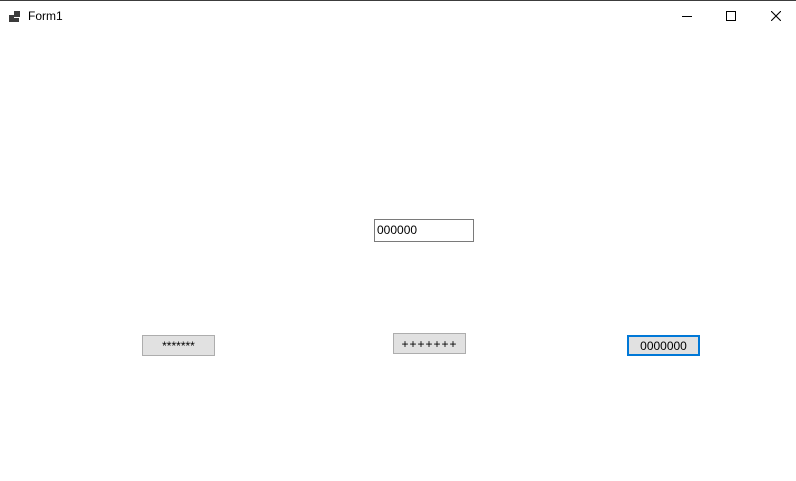 The height and width of the screenshot is (481, 796). I want to click on maximize-button, so click(730, 16).